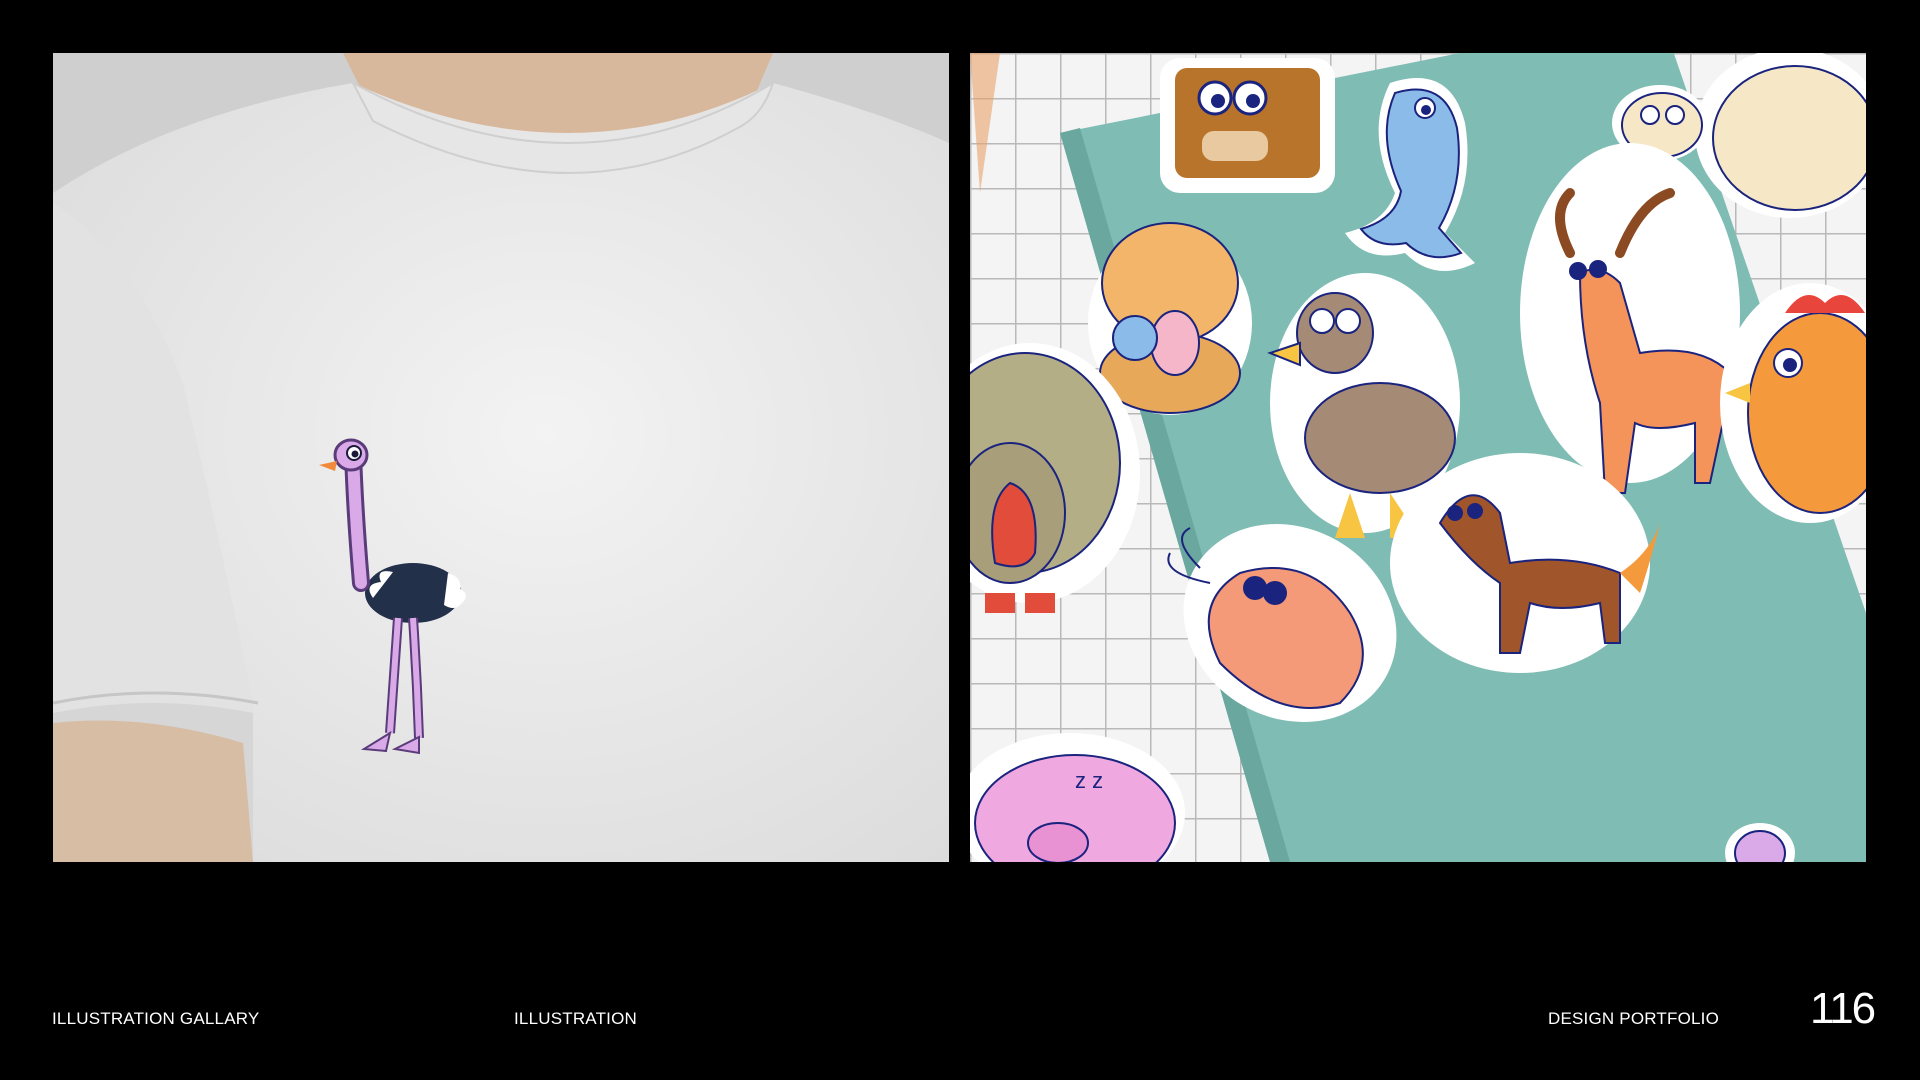 The width and height of the screenshot is (1920, 1080). What do you see at coordinates (1089, 780) in the screenshot?
I see `svg-text: z z` at bounding box center [1089, 780].